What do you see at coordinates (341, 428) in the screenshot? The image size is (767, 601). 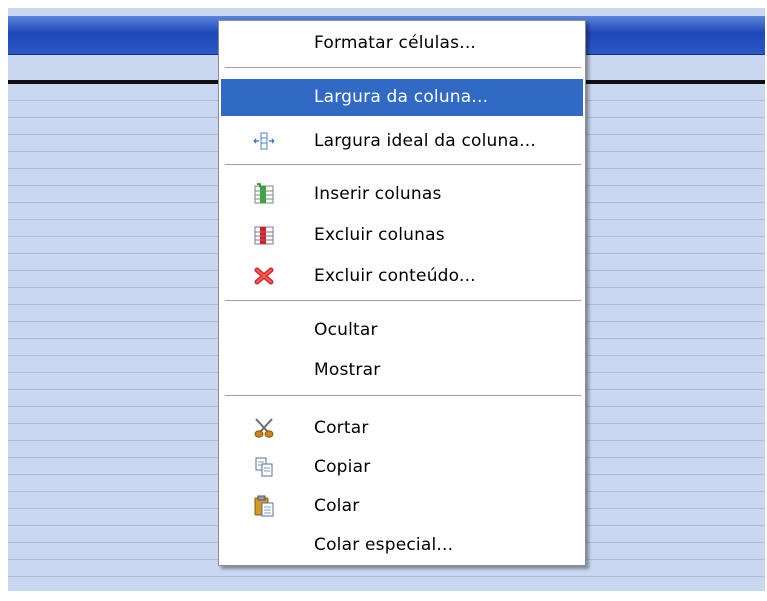 I see `menu-item-label: Cortar` at bounding box center [341, 428].